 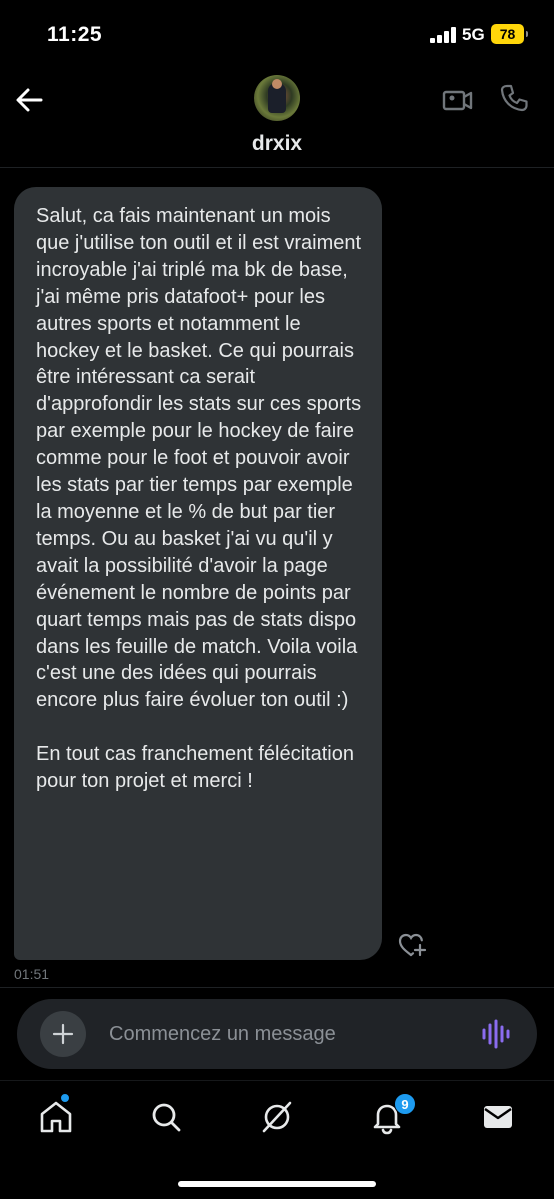 I want to click on composer-divider, so click(x=277, y=987).